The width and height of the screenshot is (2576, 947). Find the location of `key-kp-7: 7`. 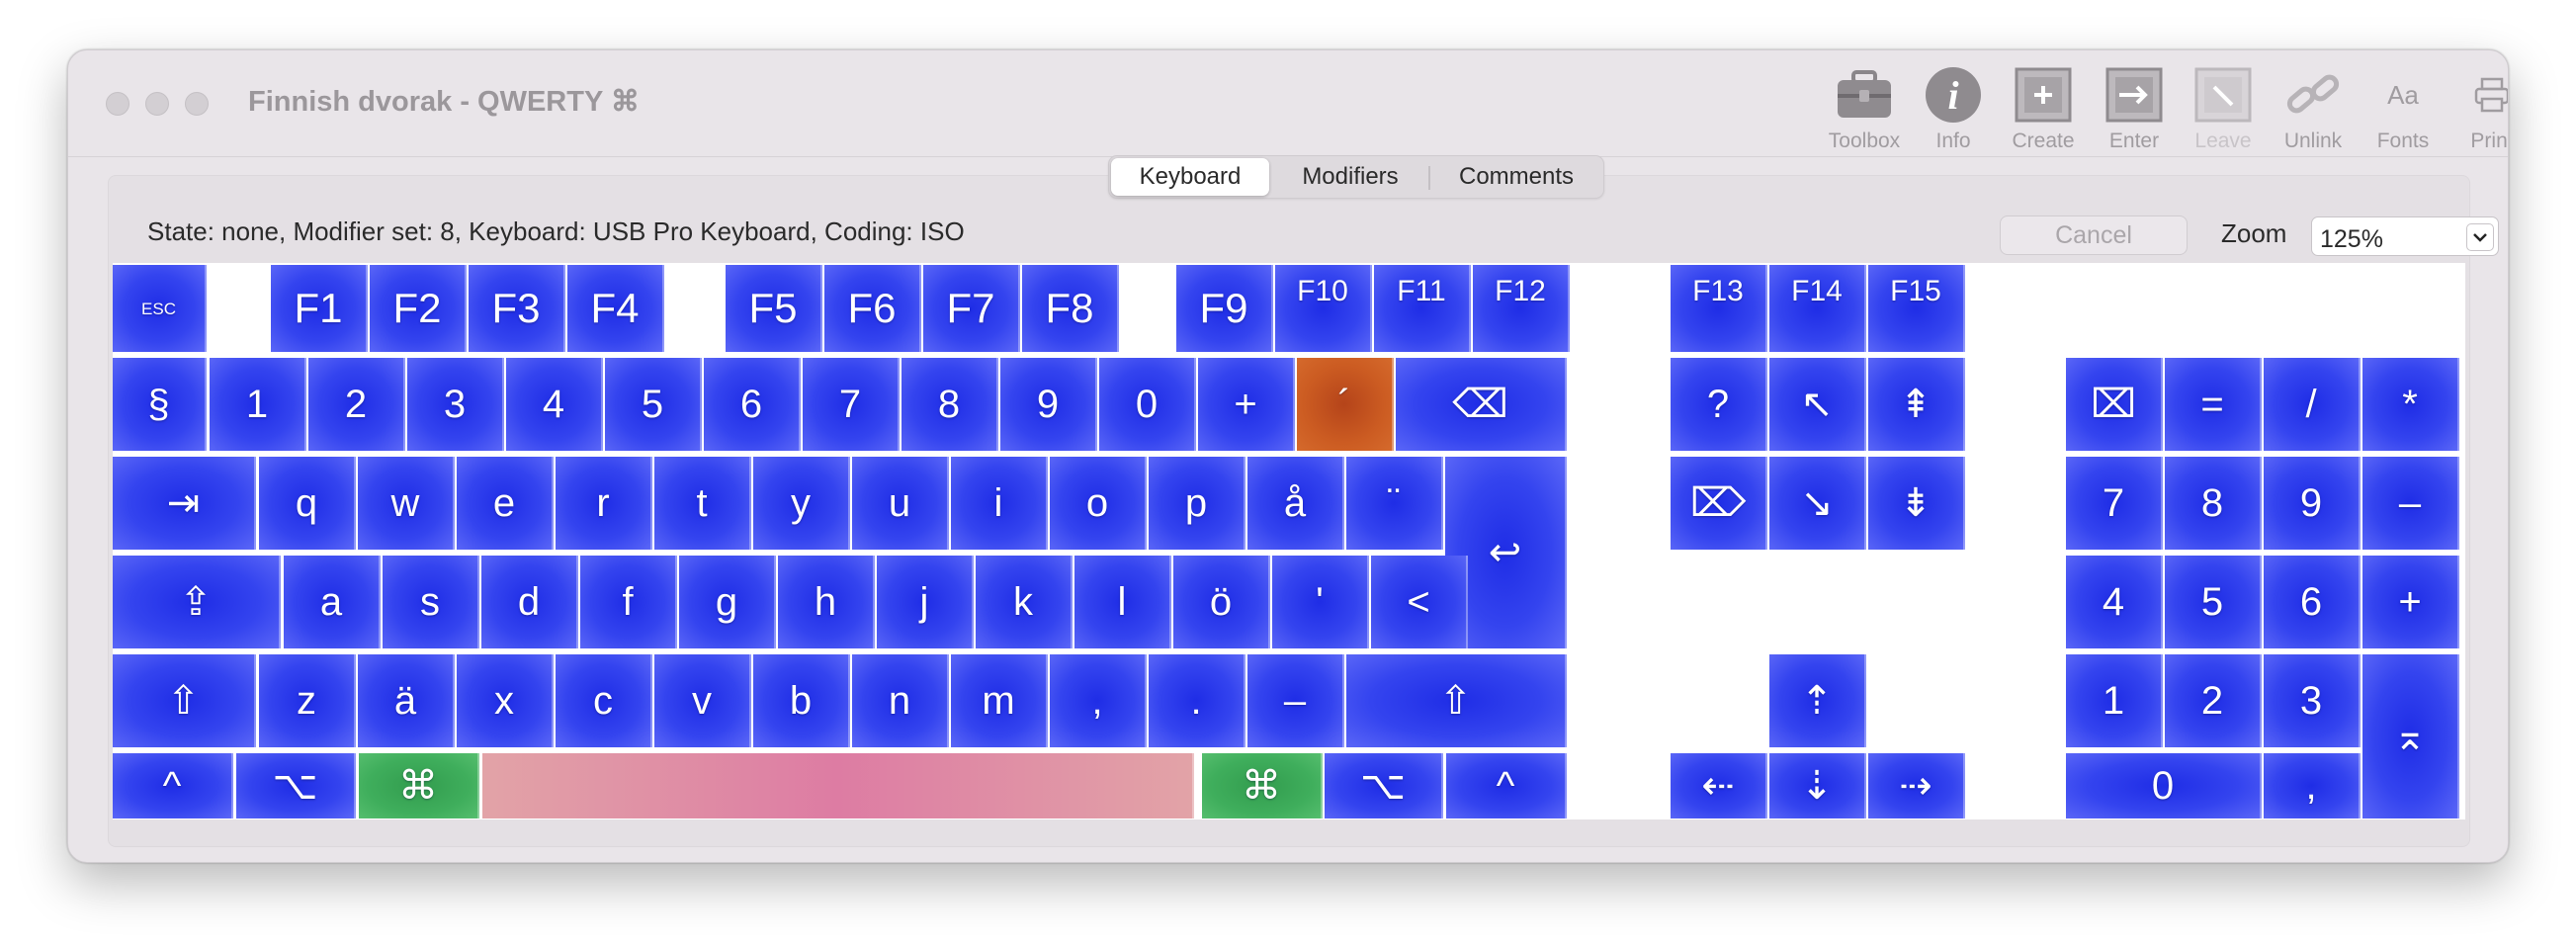

key-kp-7: 7 is located at coordinates (2114, 504).